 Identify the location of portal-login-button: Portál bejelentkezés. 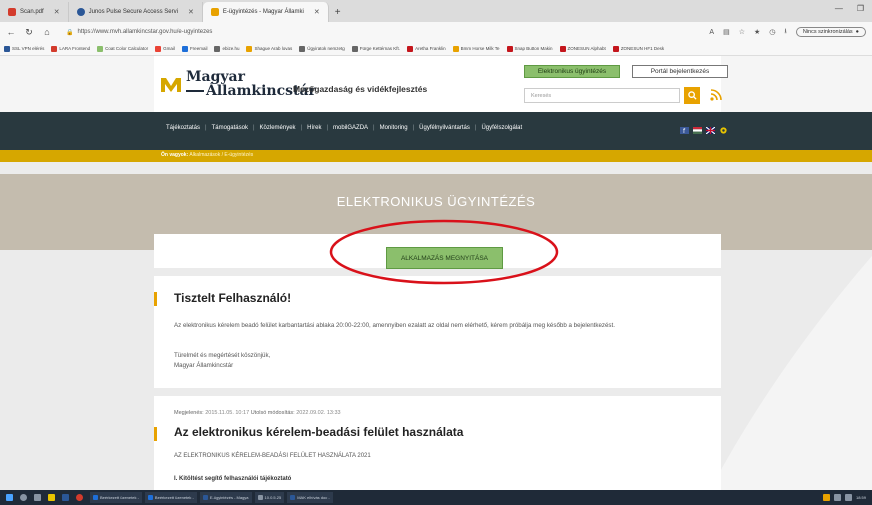
(680, 71).